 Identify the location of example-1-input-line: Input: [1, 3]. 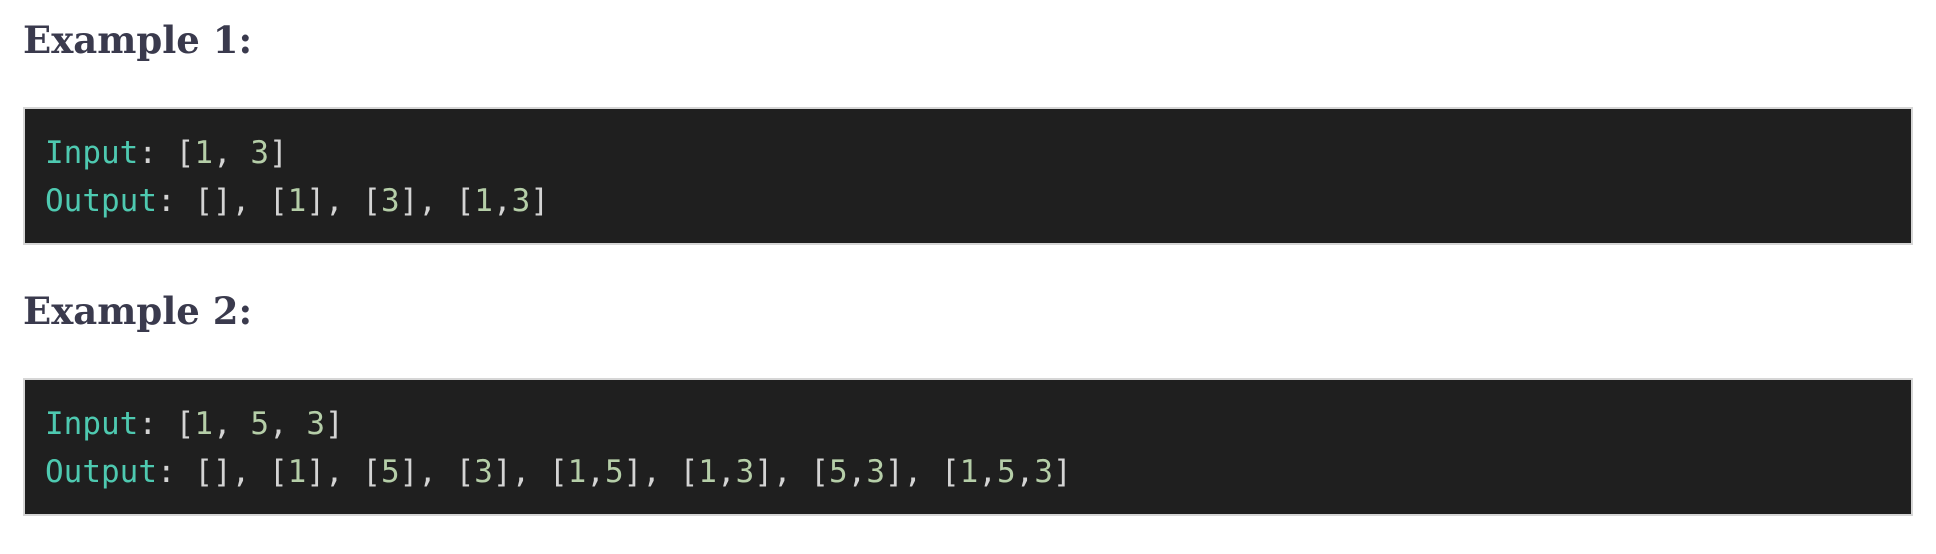
(166, 153).